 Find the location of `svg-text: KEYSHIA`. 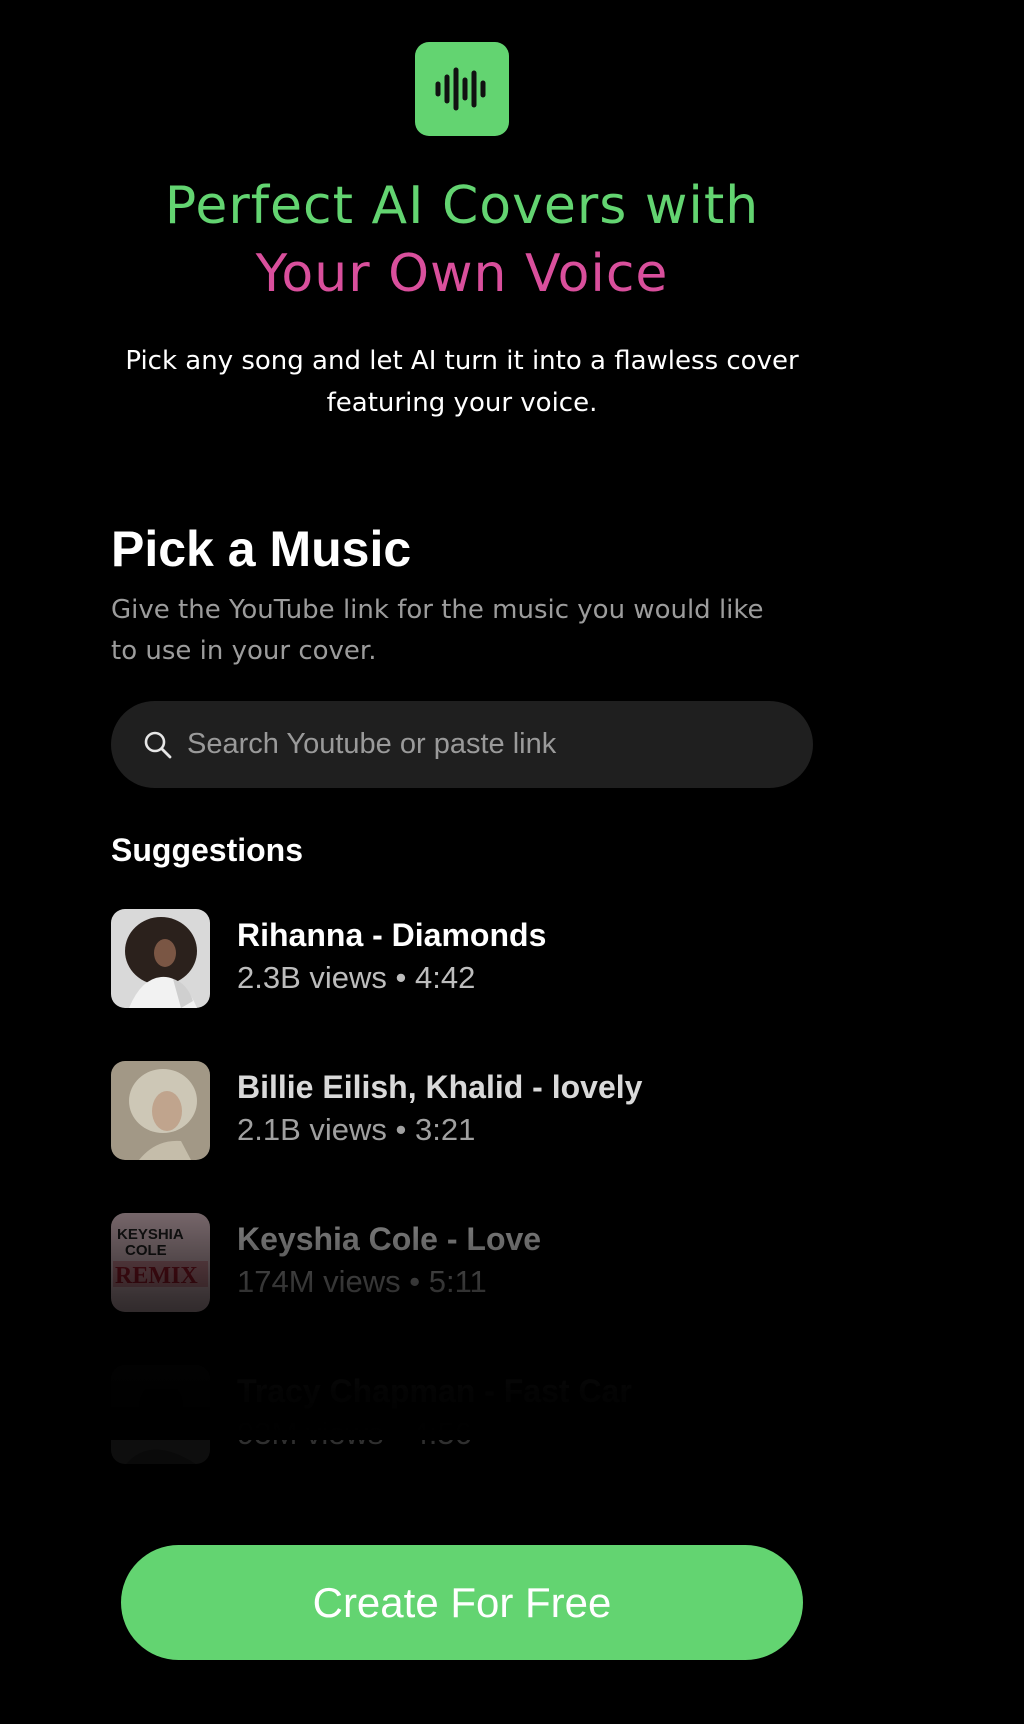

svg-text: KEYSHIA is located at coordinates (150, 1234).